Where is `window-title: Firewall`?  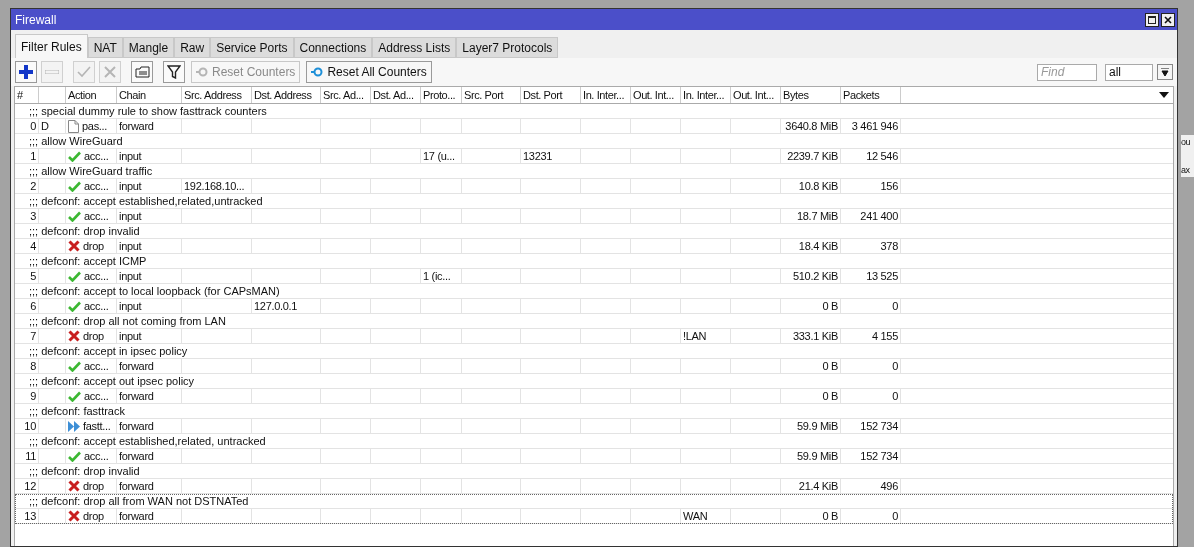 window-title: Firewall is located at coordinates (36, 20).